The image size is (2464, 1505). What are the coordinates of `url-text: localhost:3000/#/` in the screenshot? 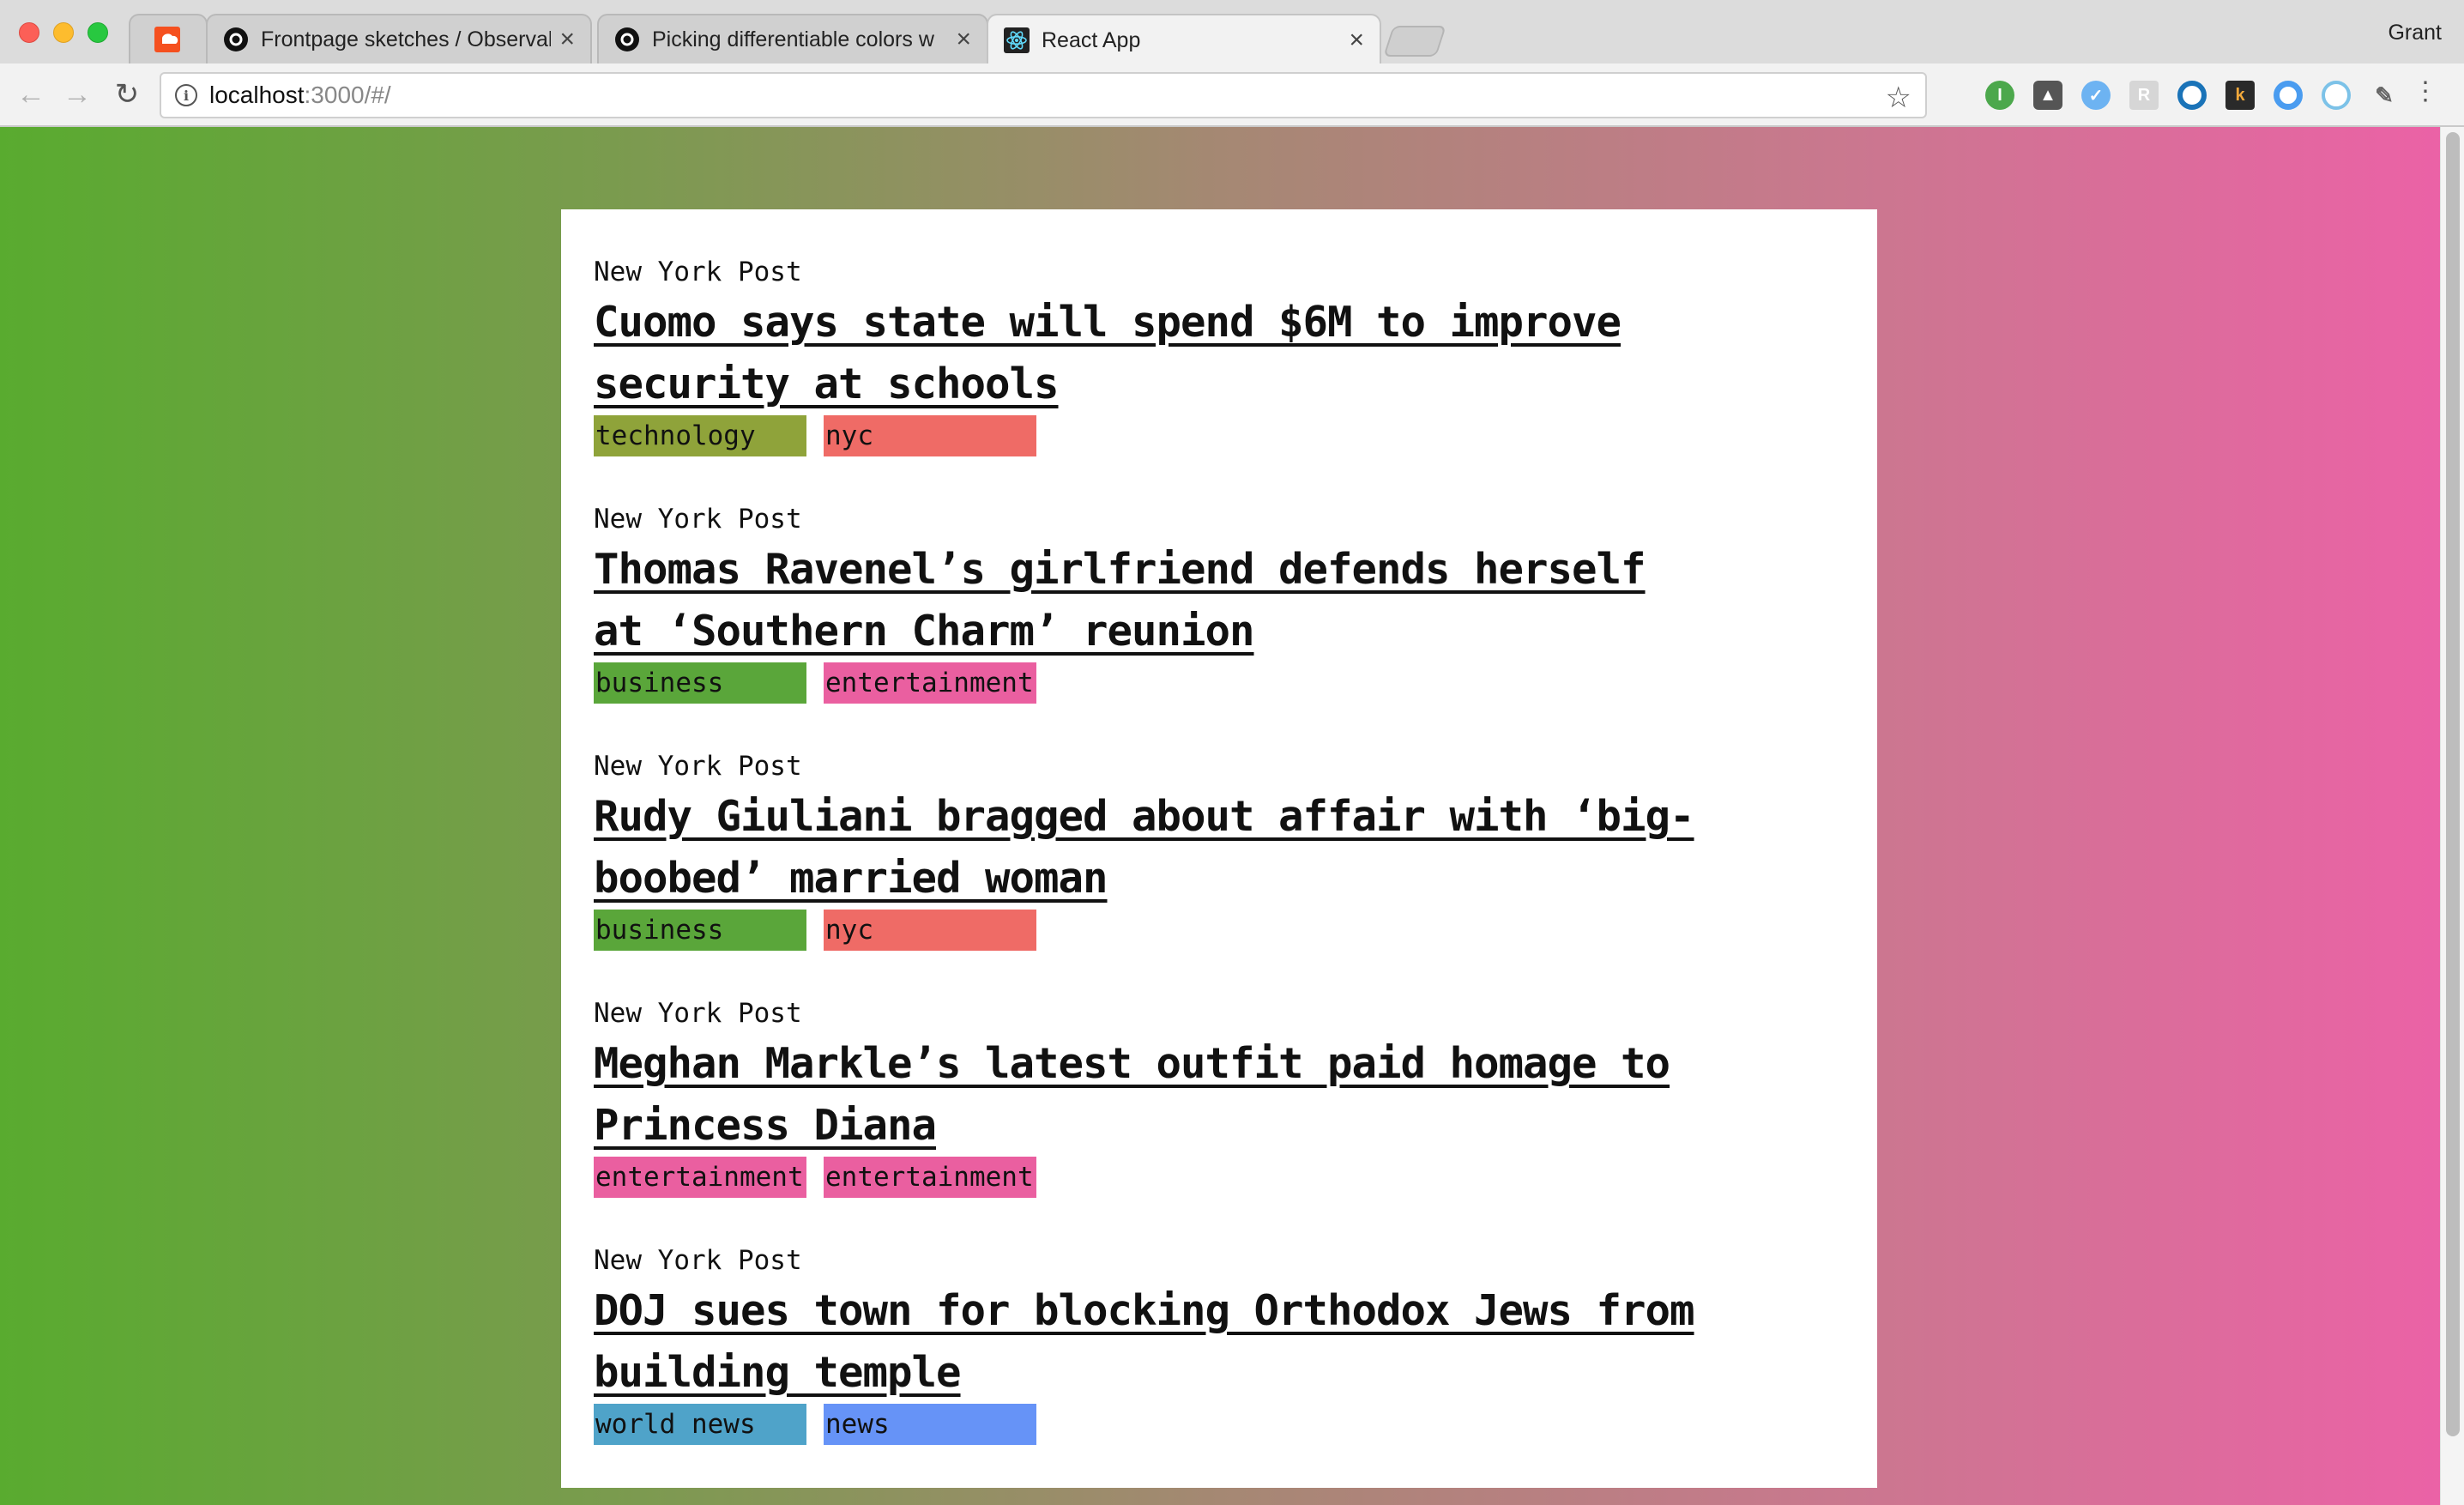 It's located at (300, 95).